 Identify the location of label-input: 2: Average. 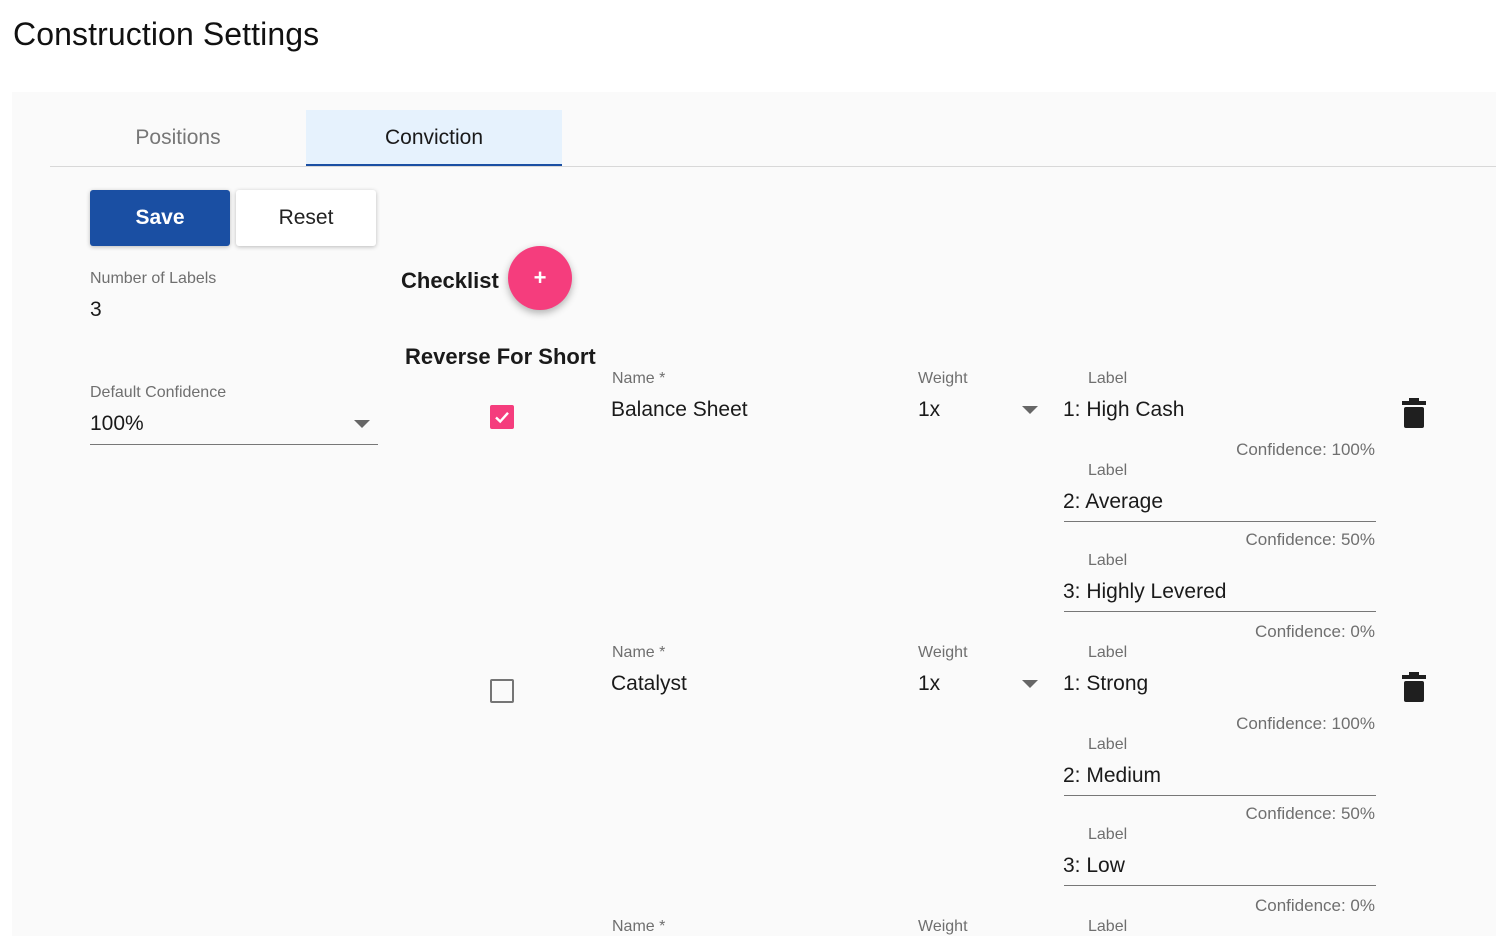
(1113, 502).